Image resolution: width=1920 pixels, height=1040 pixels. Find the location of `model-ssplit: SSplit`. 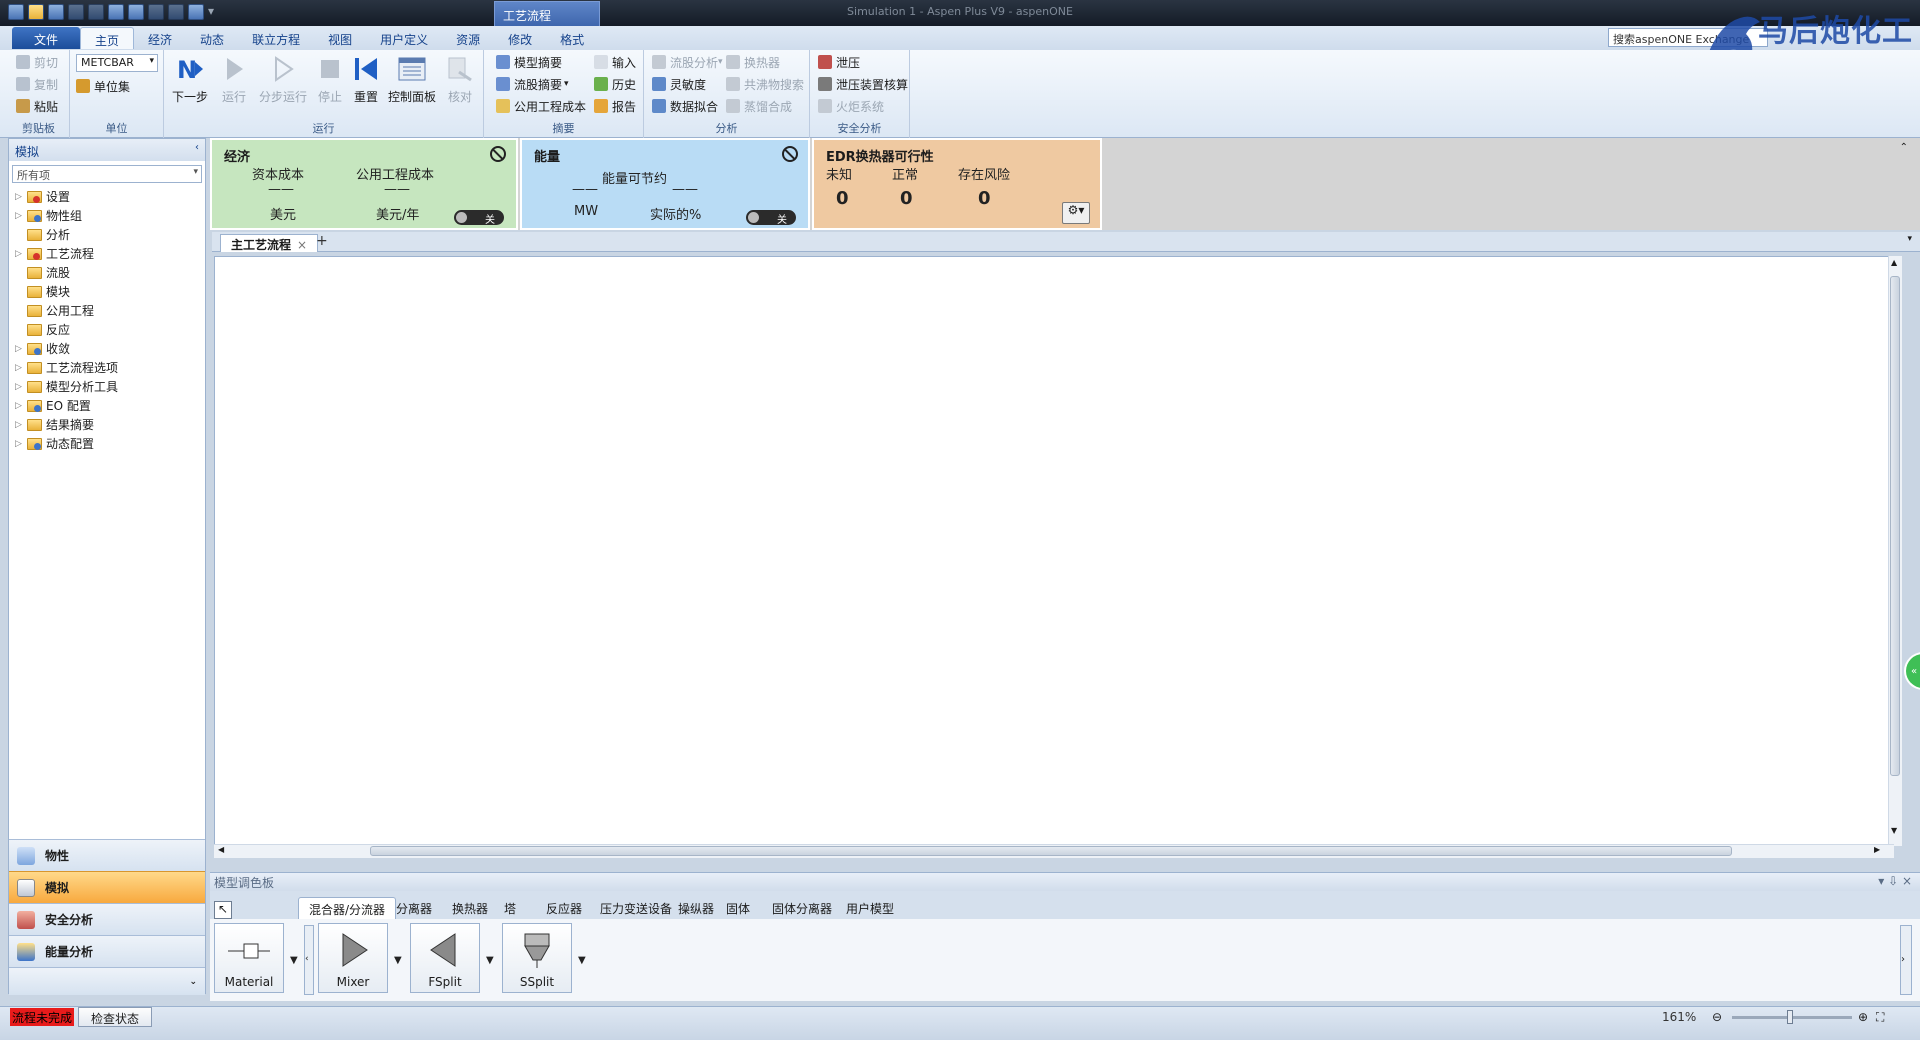

model-ssplit: SSplit is located at coordinates (537, 958).